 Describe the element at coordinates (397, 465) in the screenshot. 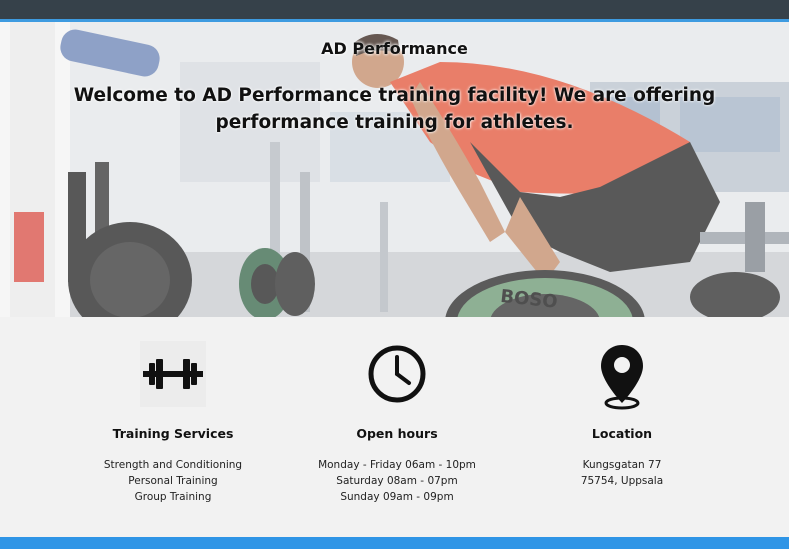

I see `feature-line: Monday - Friday 06am - 10pm` at that location.